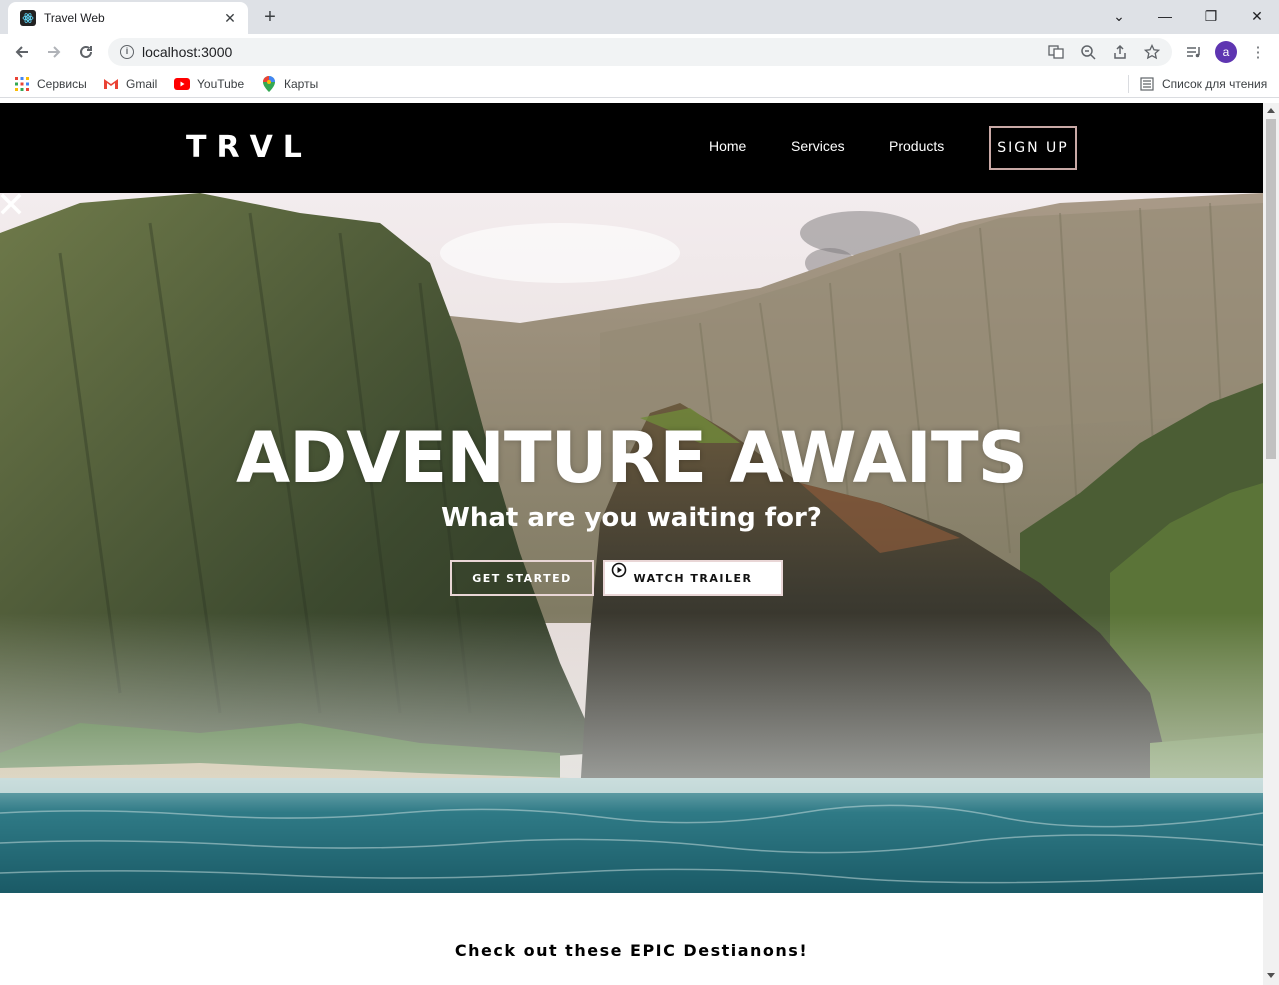 The width and height of the screenshot is (1279, 985). I want to click on hero-title: ADVENTURE AWAITS, so click(631, 458).